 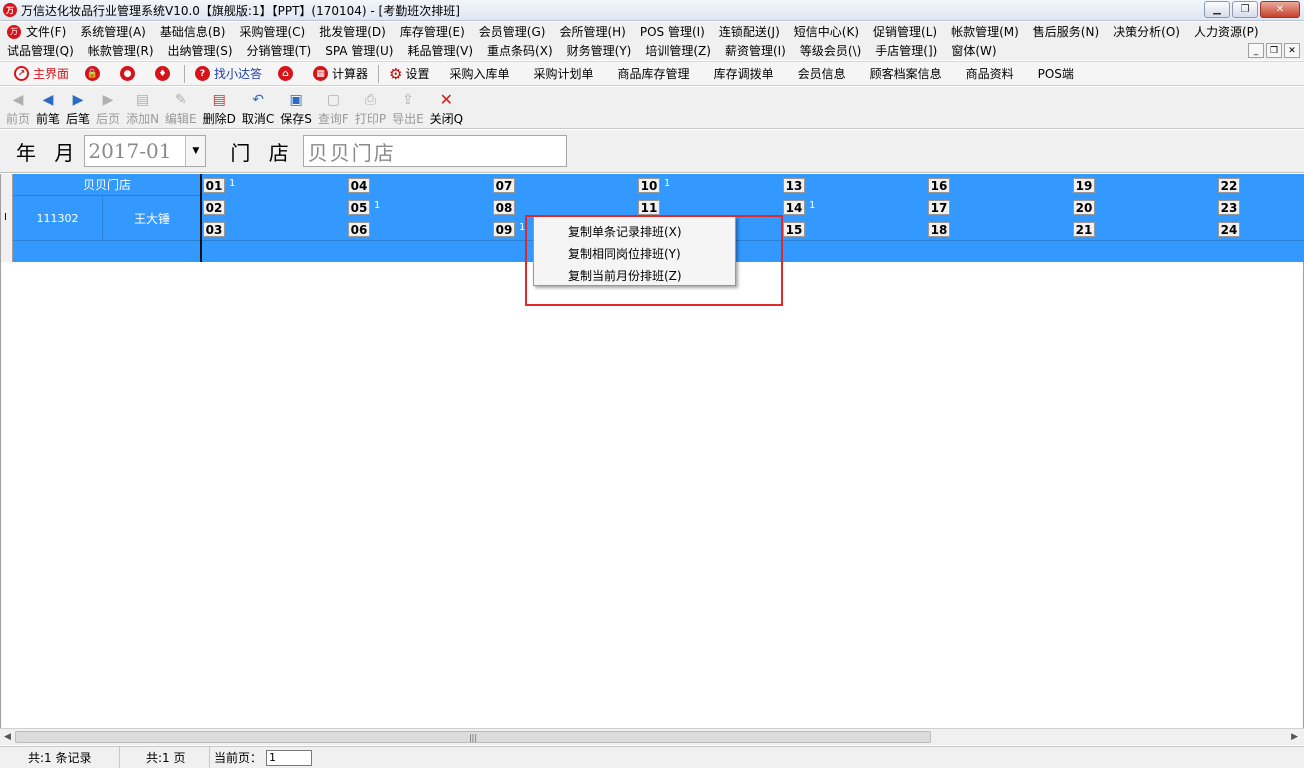 I want to click on menu-item: 耗品管理(V), so click(x=440, y=50).